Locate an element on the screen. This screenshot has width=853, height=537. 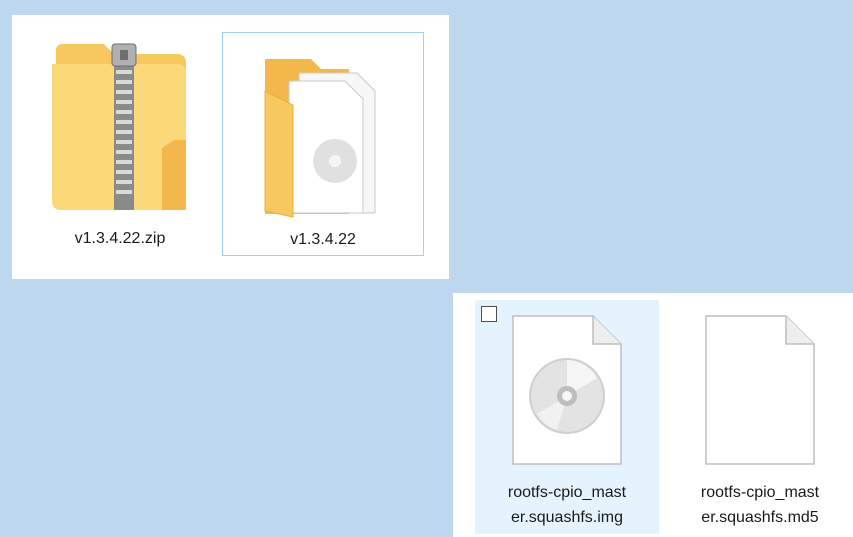
file-item-md5: rootfs-cpio_mast er.squashfs.md5 is located at coordinates (760, 417).